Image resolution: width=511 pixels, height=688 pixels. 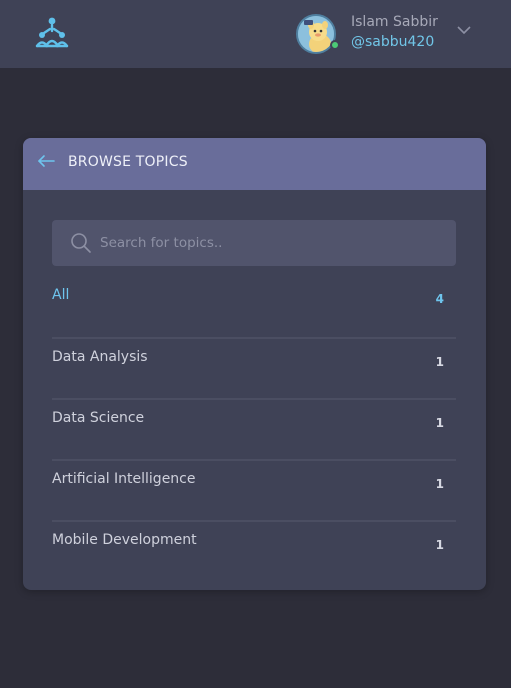 I want to click on card-header: BROWSE TOPICS, so click(x=254, y=164).